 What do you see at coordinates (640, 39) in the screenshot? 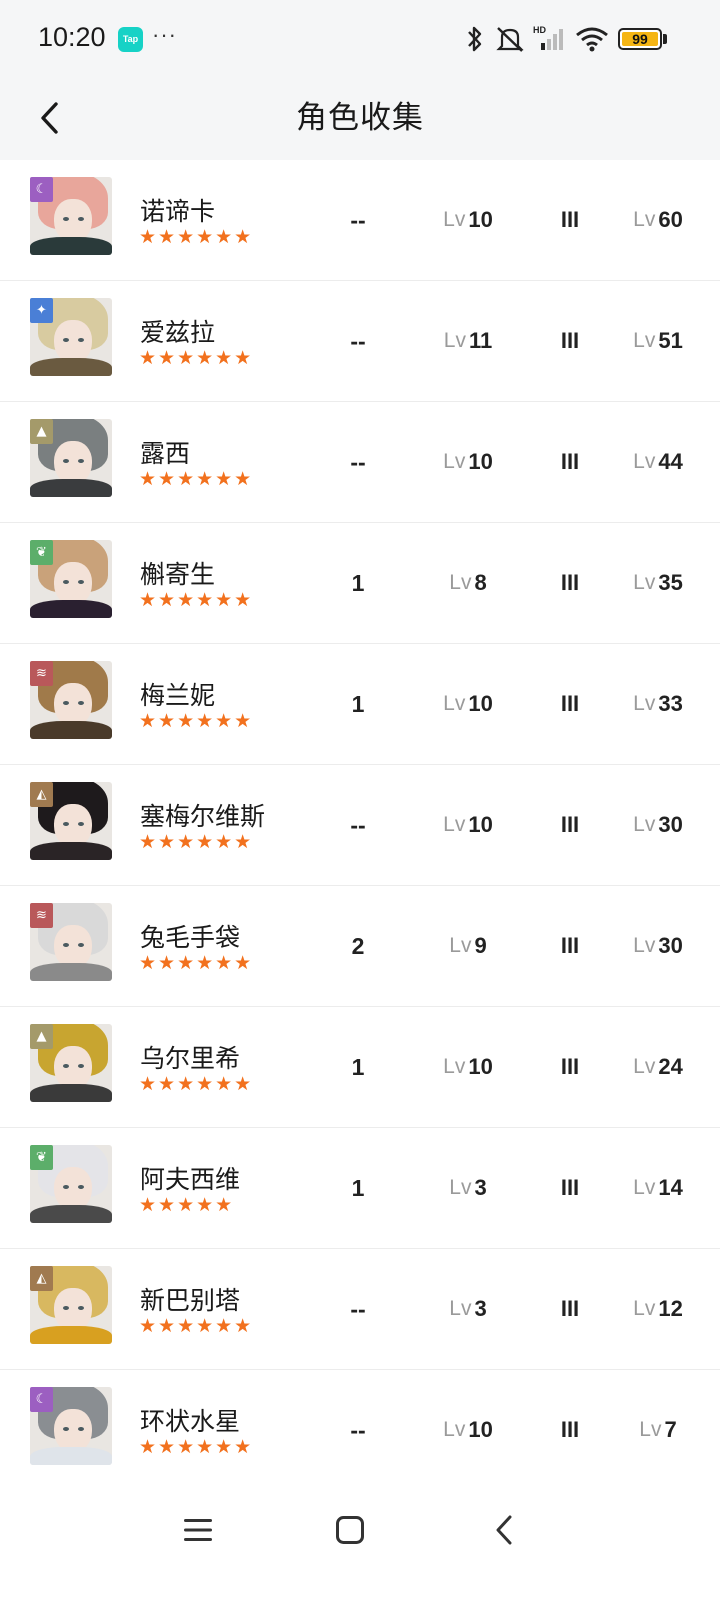
I see `battery-percent: 99` at bounding box center [640, 39].